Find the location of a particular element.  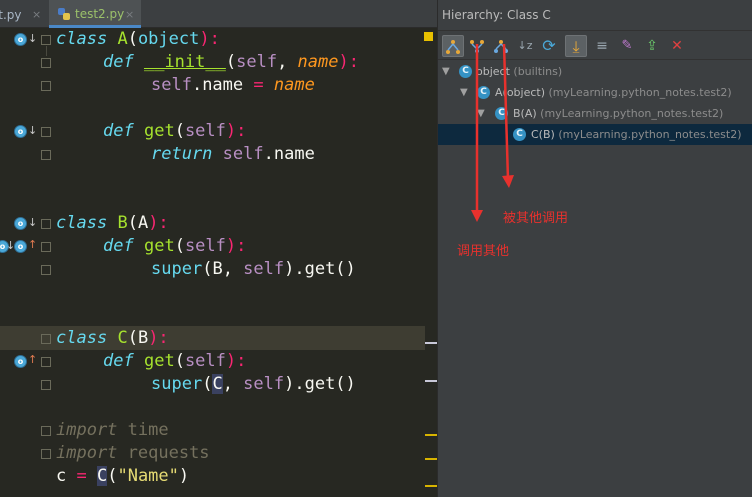

code-line-11: super(C, self).get() is located at coordinates (253, 384).